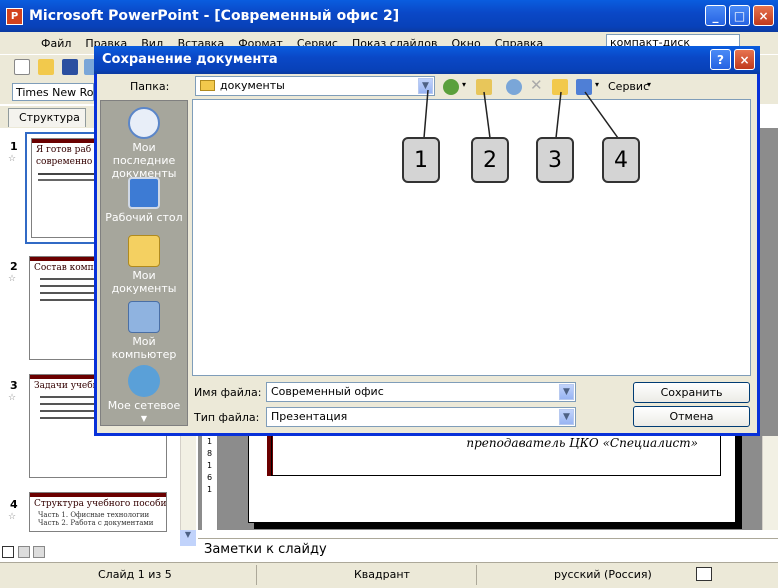  I want to click on callout-3: 3, so click(555, 160).